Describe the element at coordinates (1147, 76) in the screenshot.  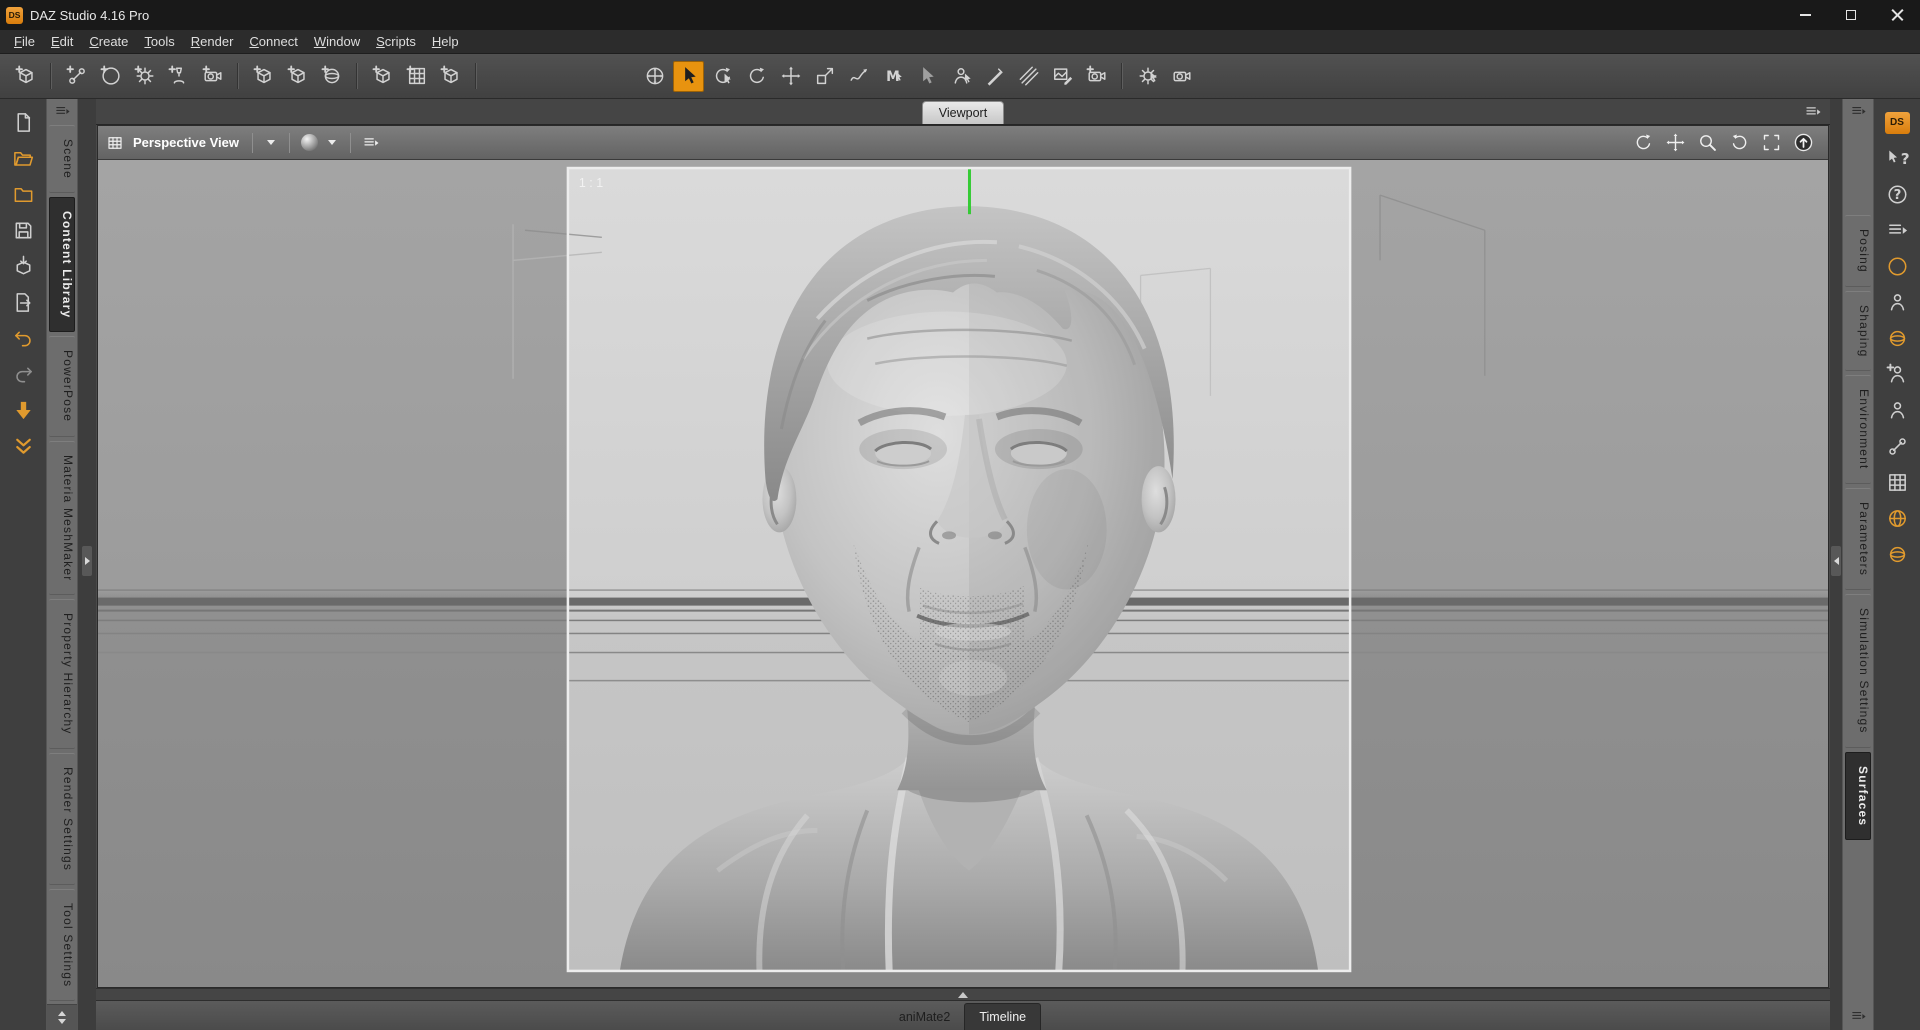
I see `tool-options-button` at that location.